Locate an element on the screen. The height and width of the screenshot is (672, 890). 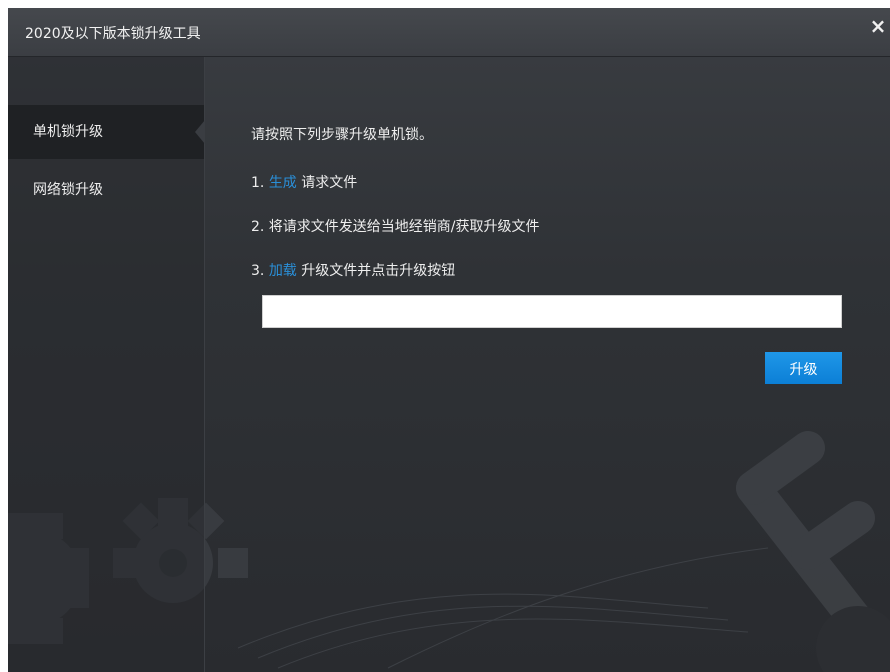
key-ring-icon is located at coordinates (853, 639).